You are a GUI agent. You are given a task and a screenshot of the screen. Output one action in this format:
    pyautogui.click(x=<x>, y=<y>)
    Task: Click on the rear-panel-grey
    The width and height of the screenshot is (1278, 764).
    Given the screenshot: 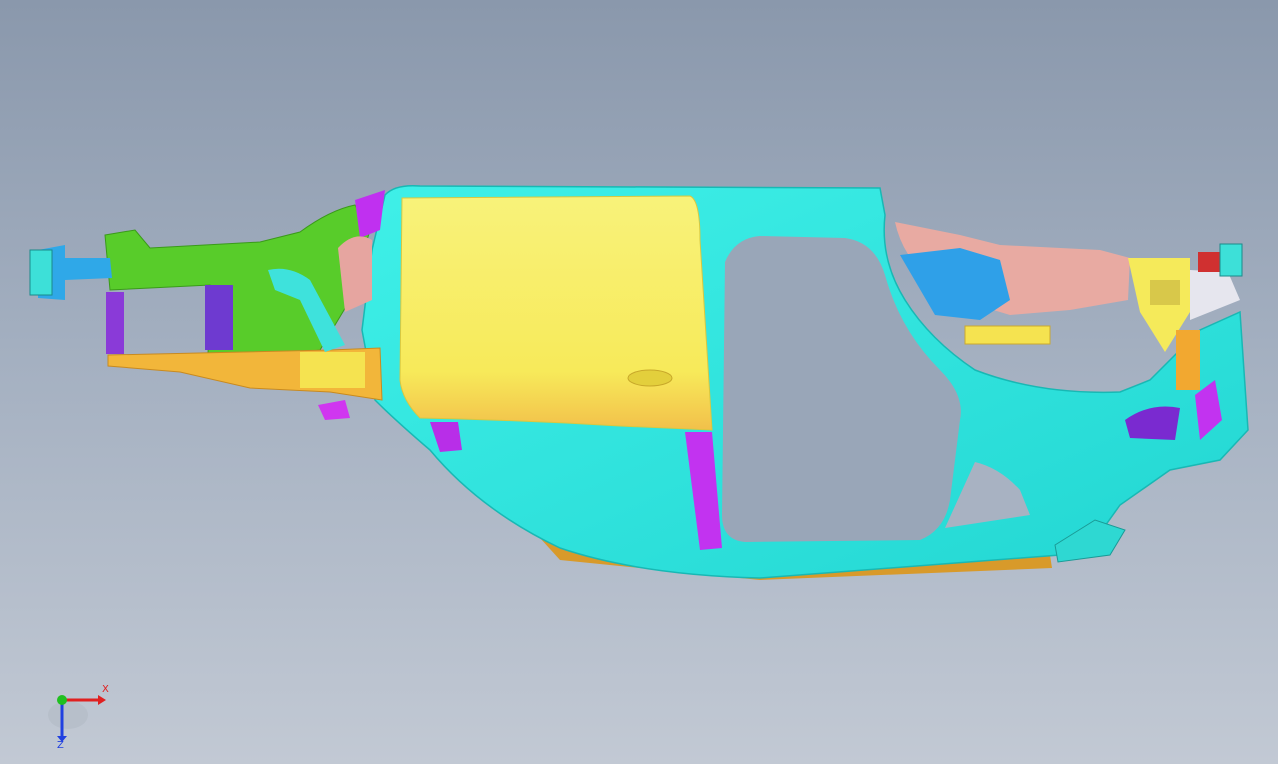 What is the action you would take?
    pyautogui.click(x=1215, y=295)
    